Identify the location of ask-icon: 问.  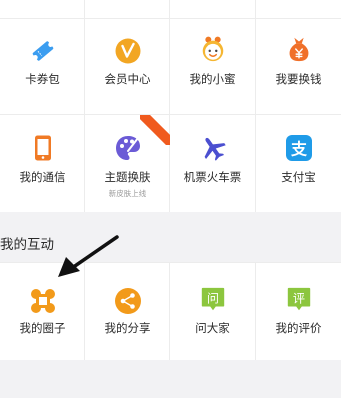
(212, 299).